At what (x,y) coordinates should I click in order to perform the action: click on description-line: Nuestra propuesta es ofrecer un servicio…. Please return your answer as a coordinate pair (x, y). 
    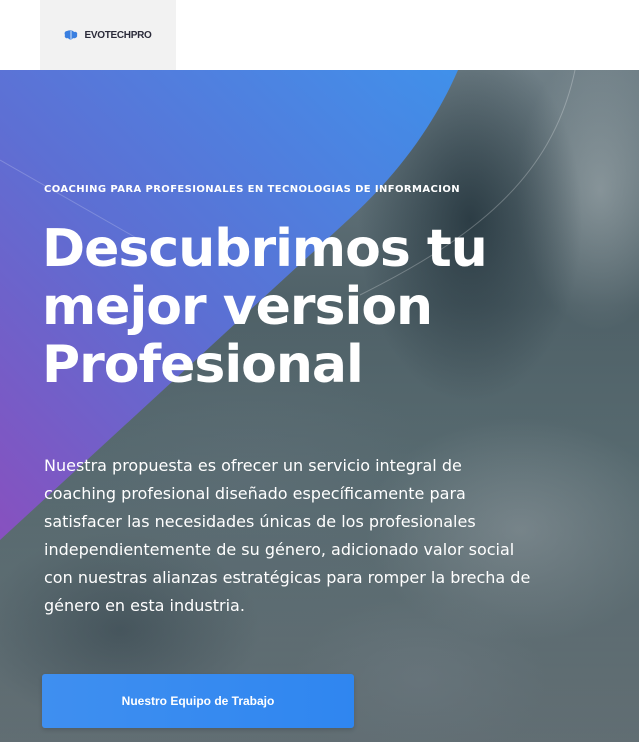
    Looking at the image, I should click on (253, 465).